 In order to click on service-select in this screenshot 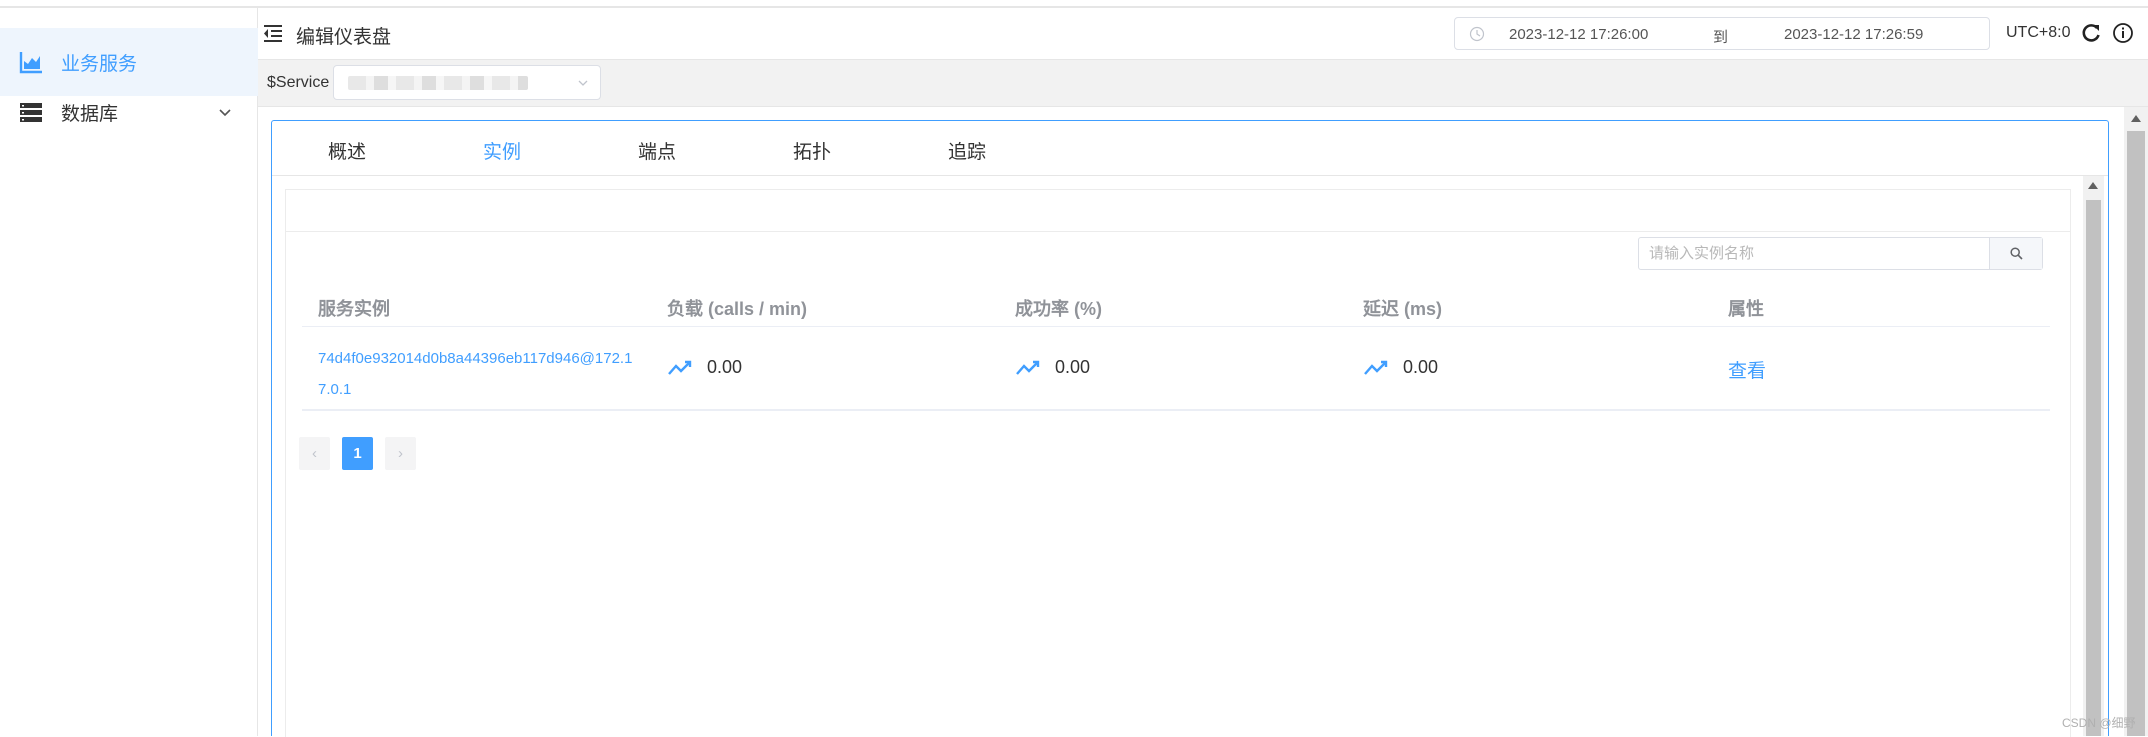, I will do `click(467, 82)`.